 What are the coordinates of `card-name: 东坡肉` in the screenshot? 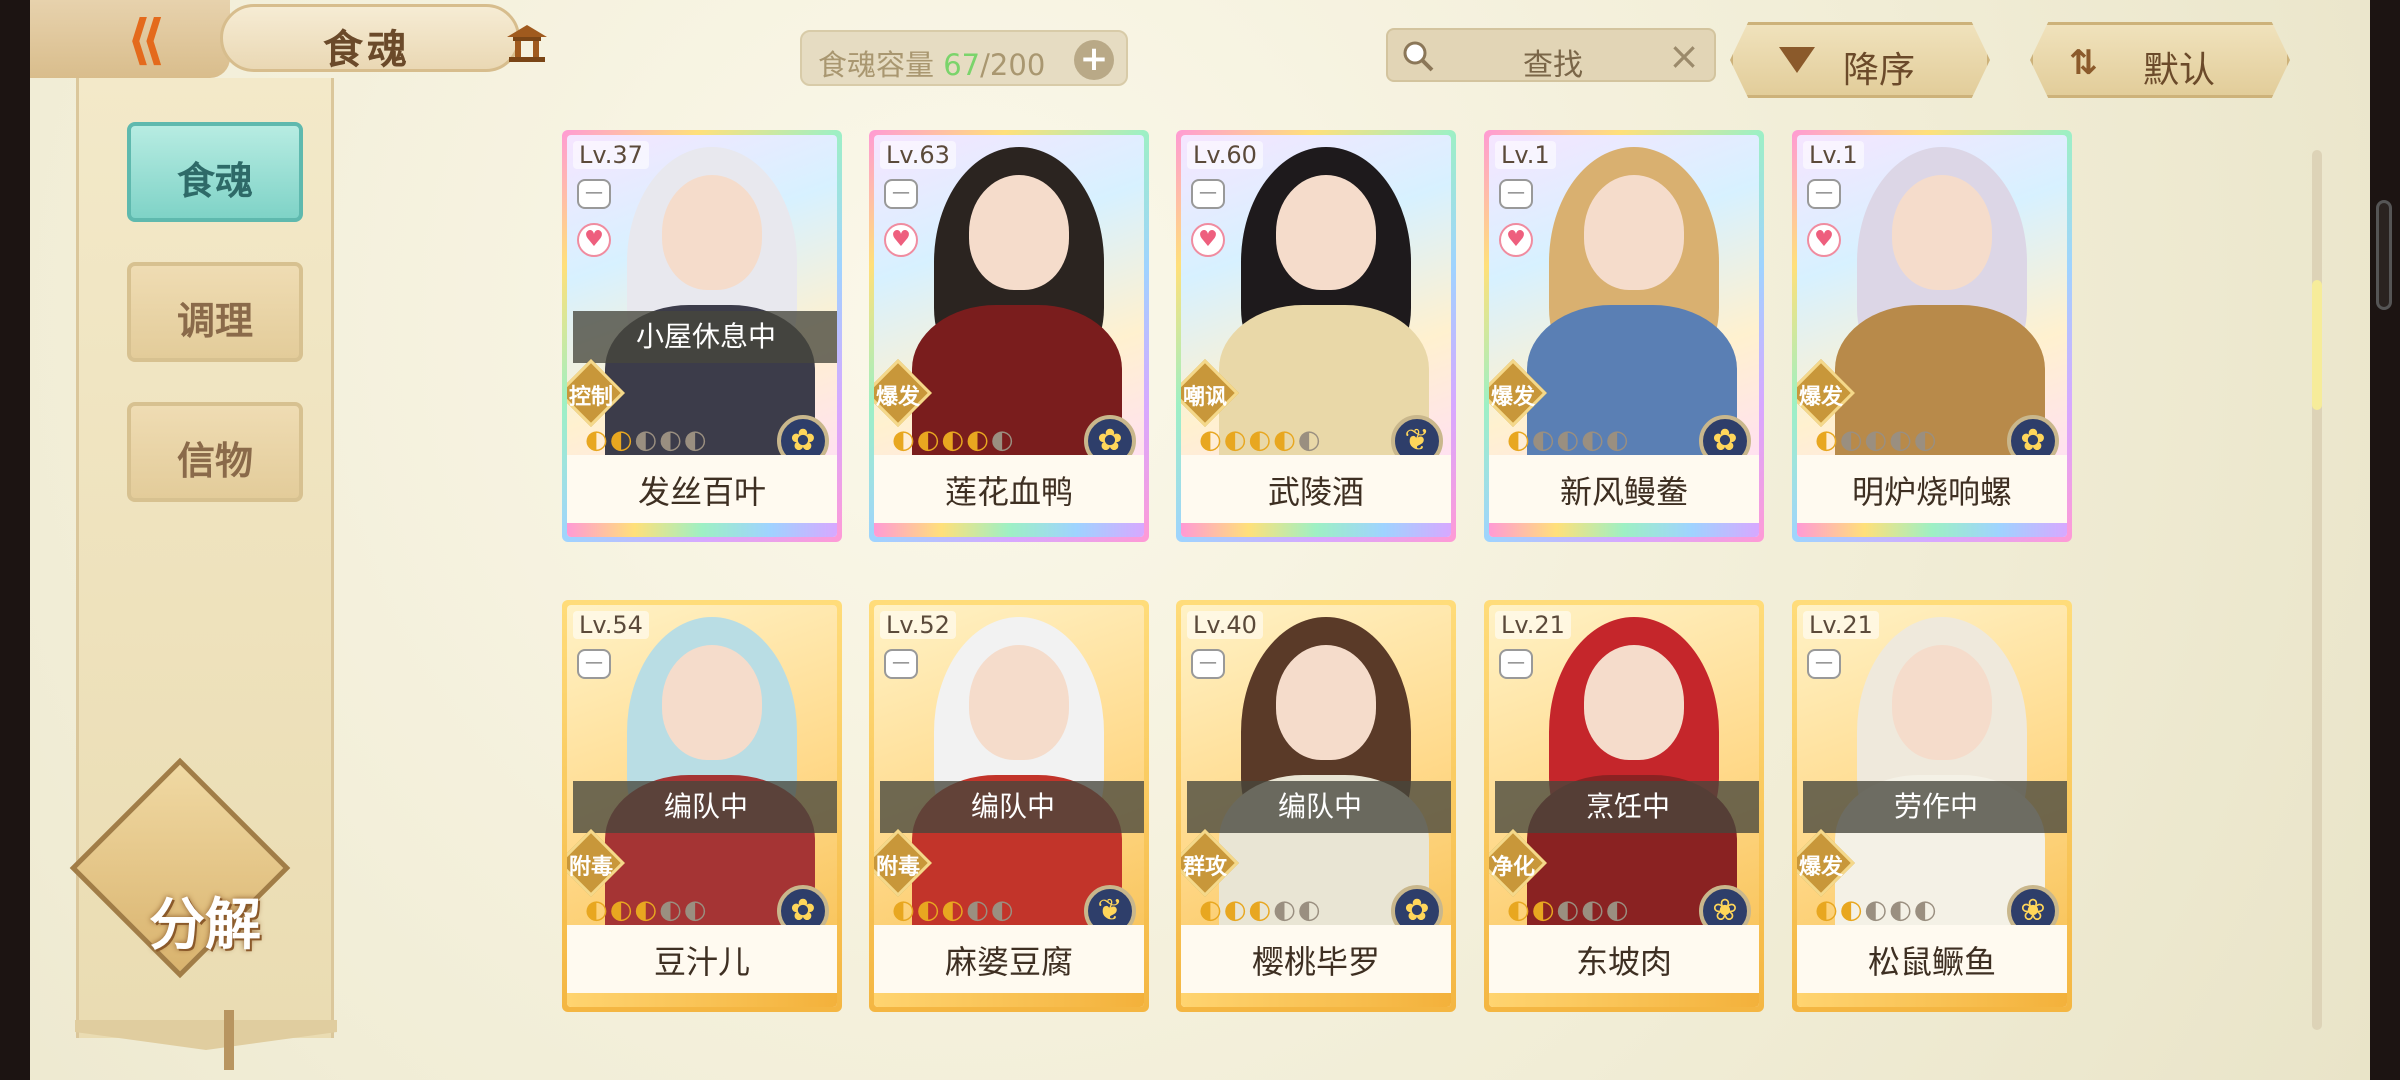 It's located at (1623, 962).